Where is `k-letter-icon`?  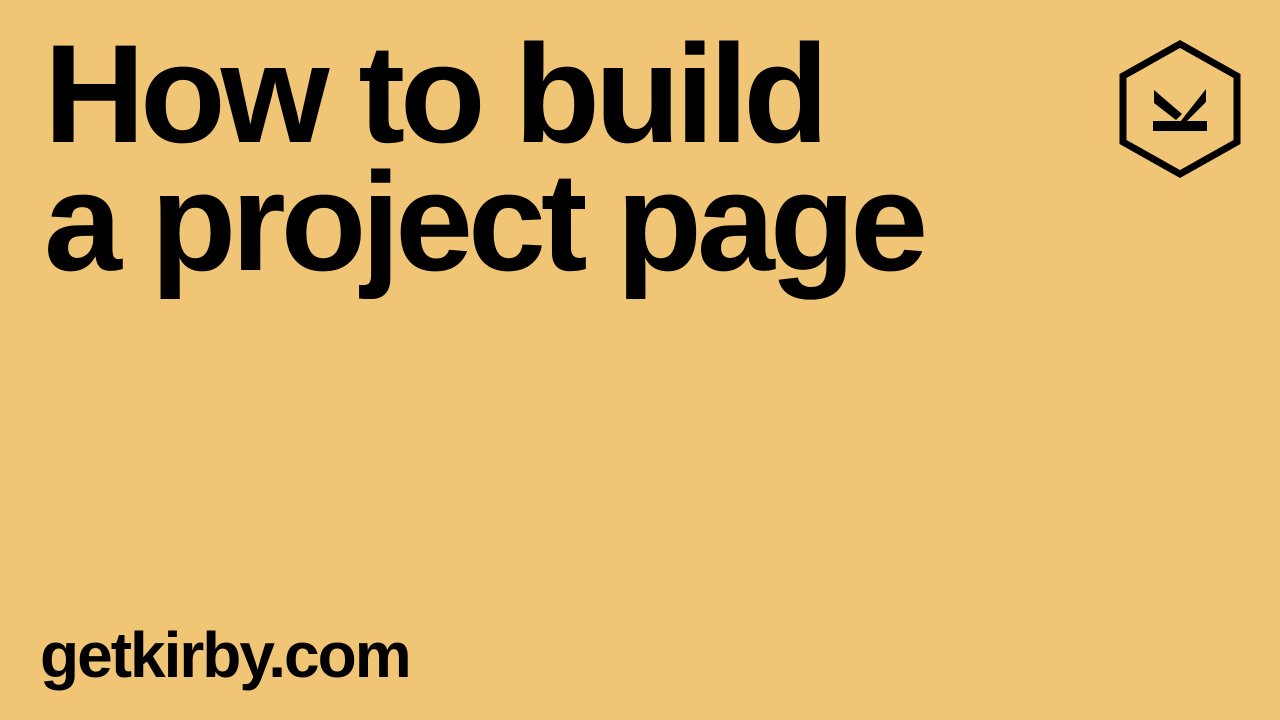 k-letter-icon is located at coordinates (1180, 110).